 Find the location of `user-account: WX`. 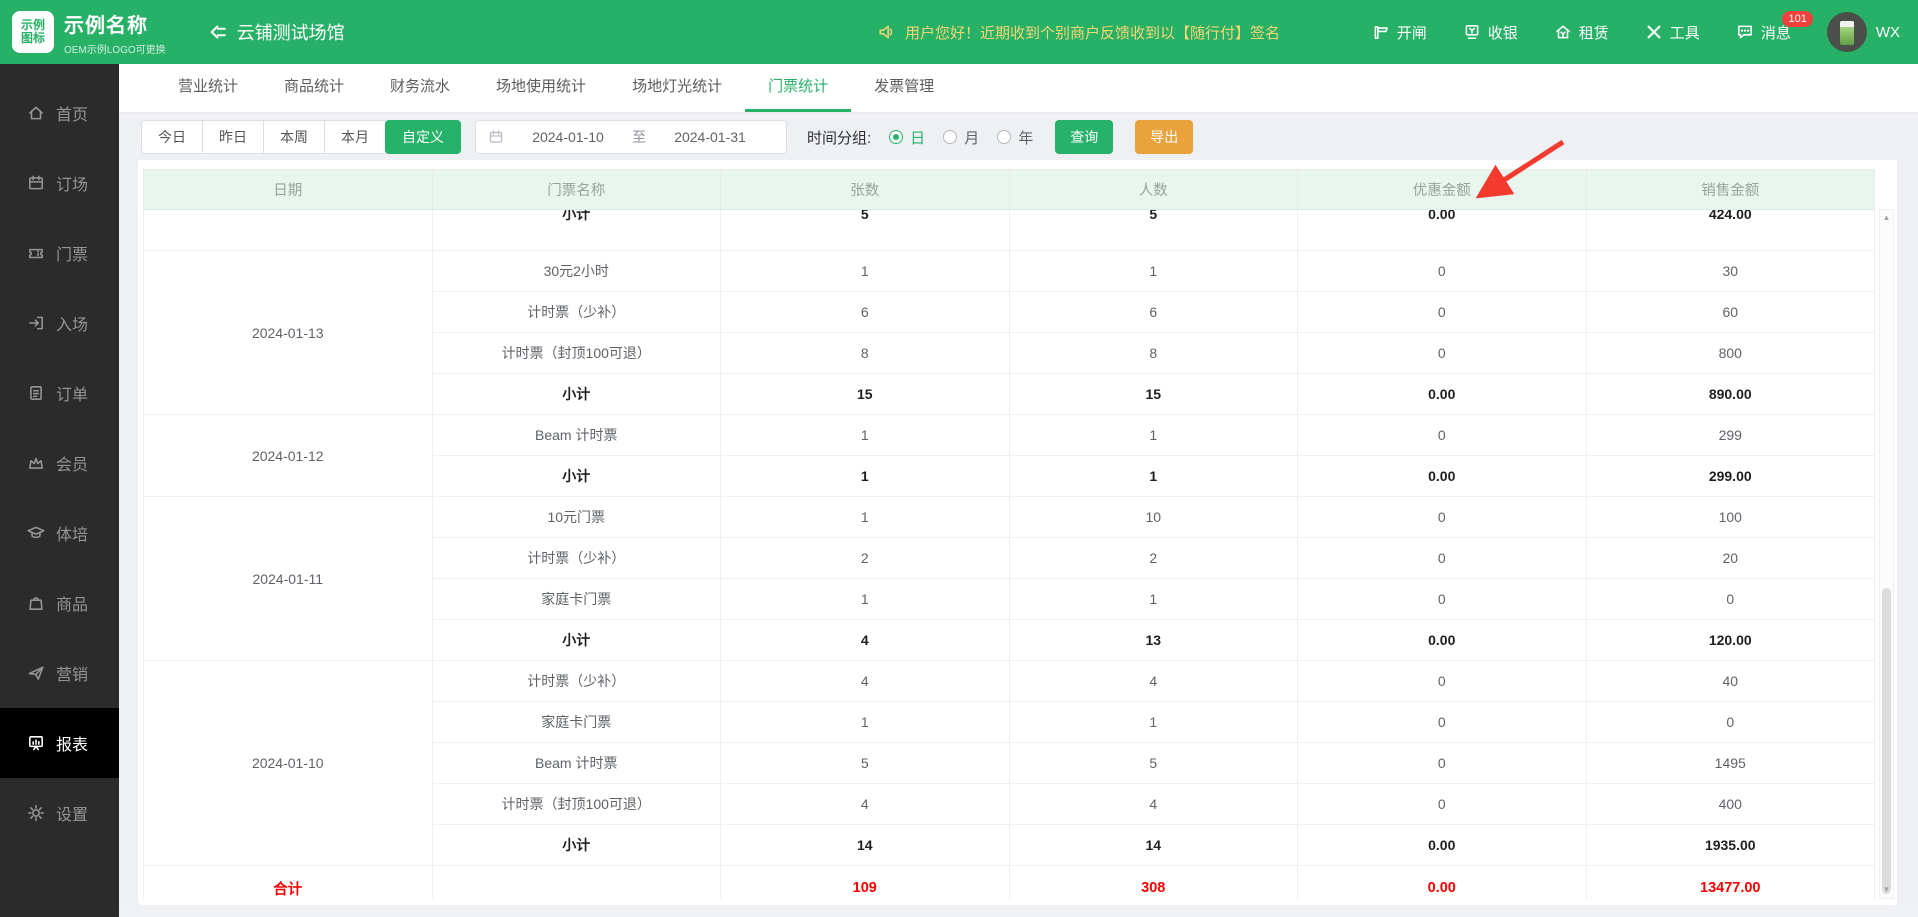

user-account: WX is located at coordinates (1863, 32).